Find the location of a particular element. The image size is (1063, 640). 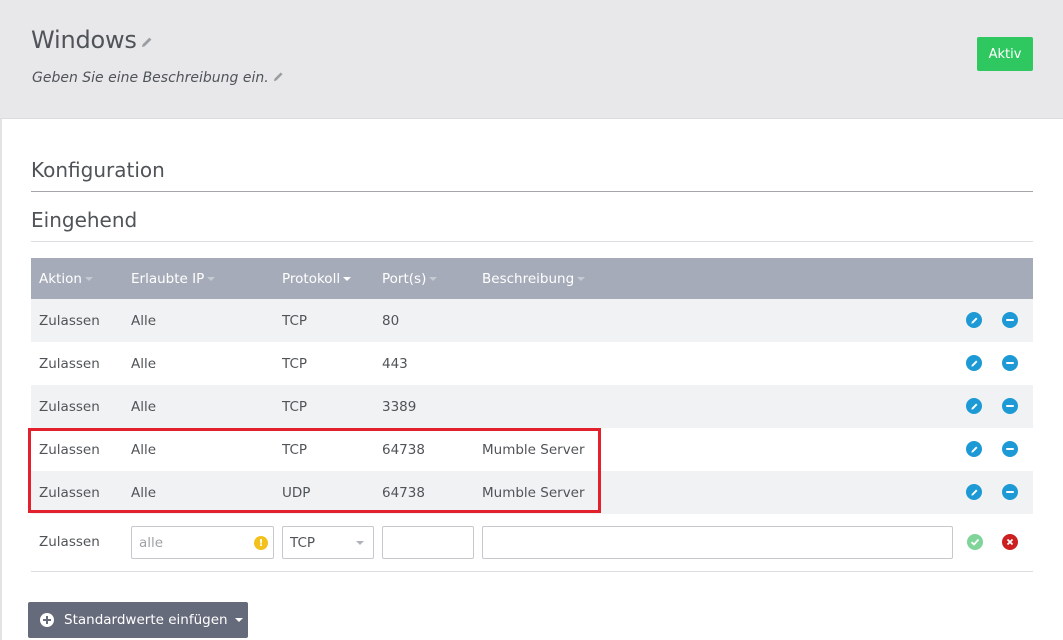

status-active-button: Aktiv is located at coordinates (1005, 54).